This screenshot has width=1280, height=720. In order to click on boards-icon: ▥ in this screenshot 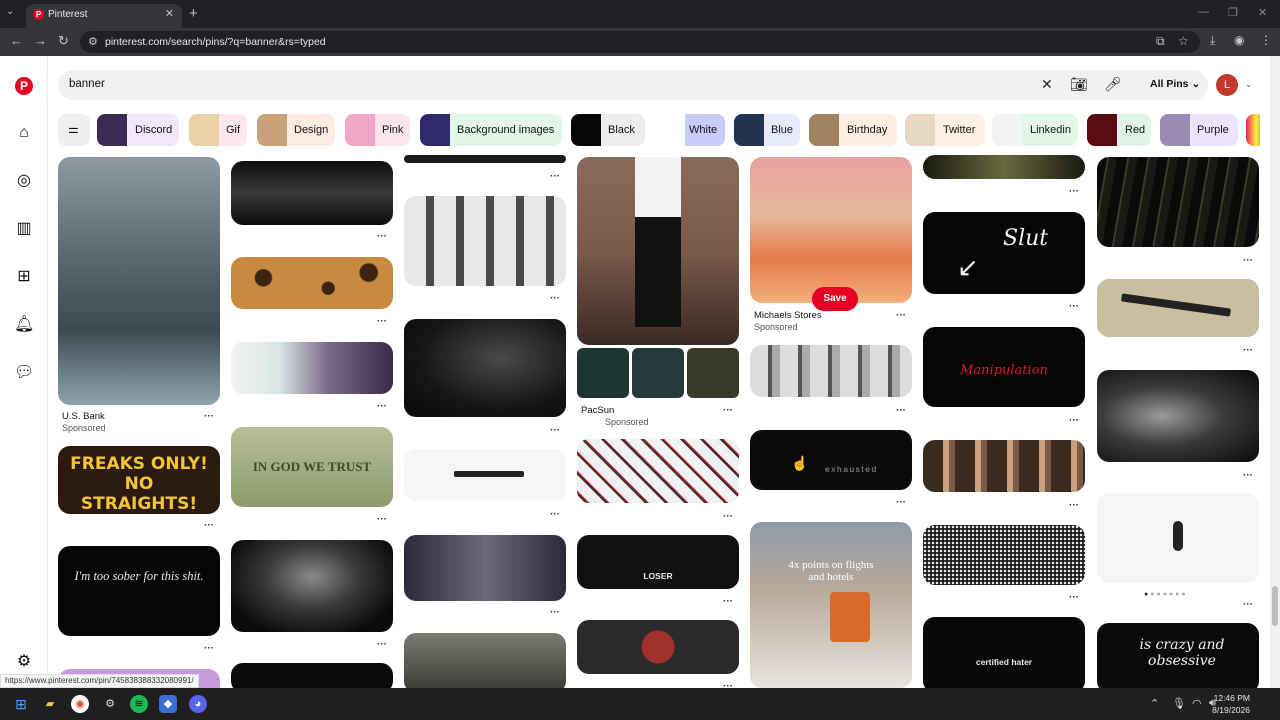, I will do `click(24, 229)`.